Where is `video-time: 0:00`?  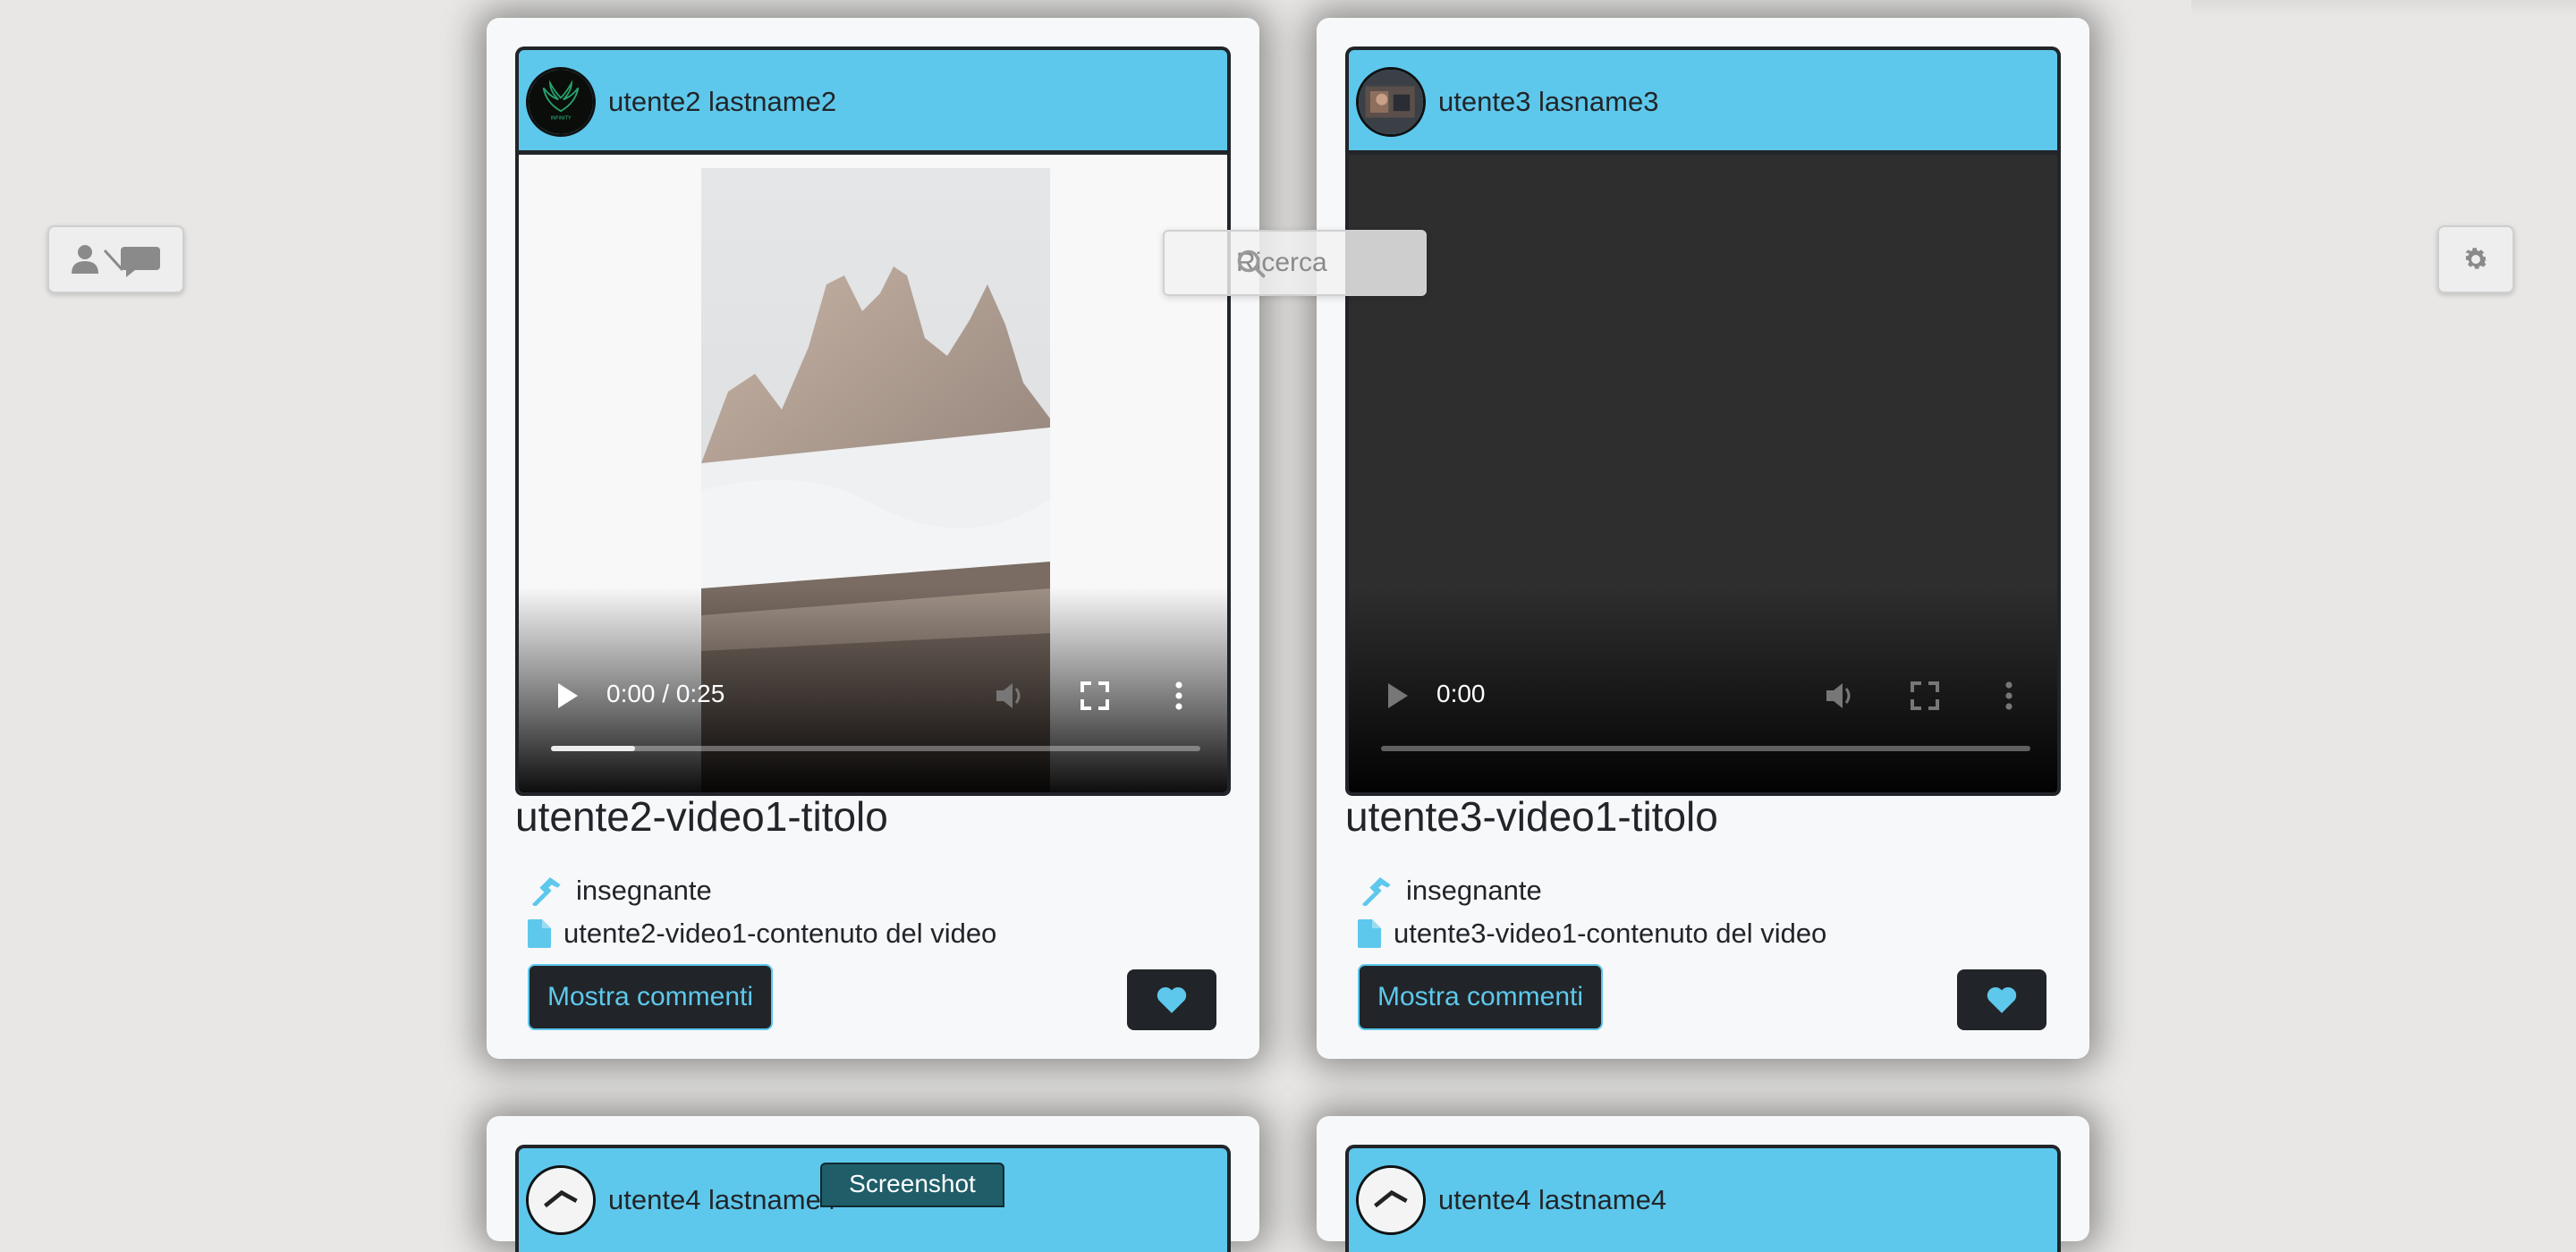
video-time: 0:00 is located at coordinates (1461, 693).